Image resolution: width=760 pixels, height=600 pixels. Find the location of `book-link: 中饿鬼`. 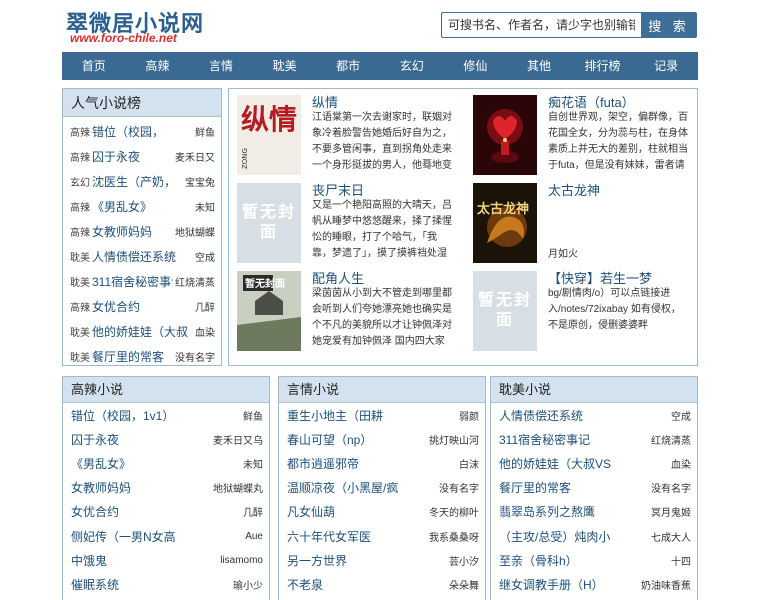

book-link: 中饿鬼 is located at coordinates (144, 560).